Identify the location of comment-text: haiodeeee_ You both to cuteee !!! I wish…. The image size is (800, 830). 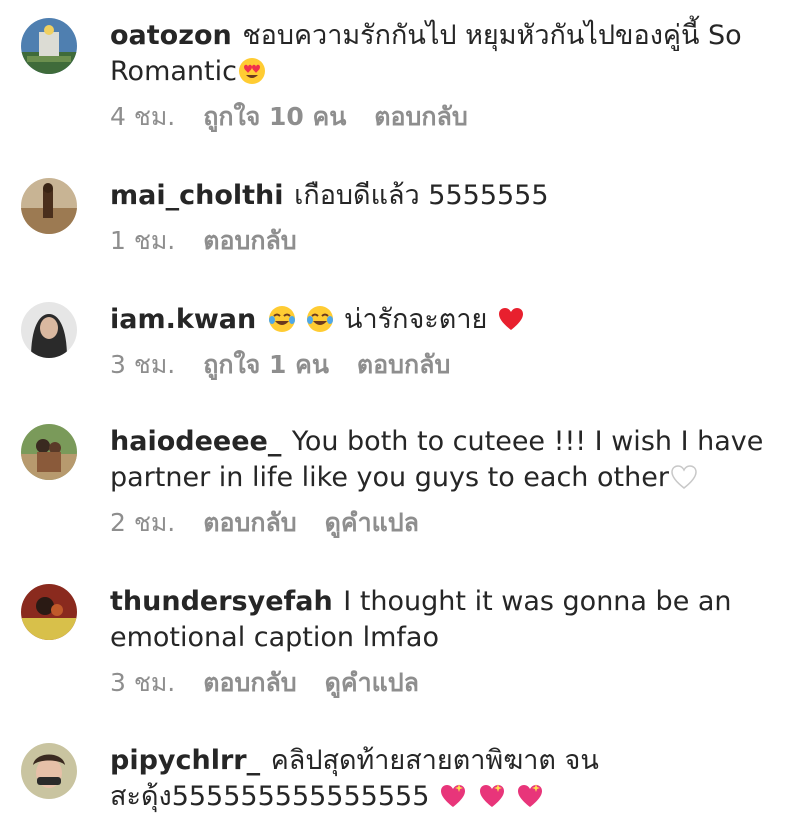
(450, 460).